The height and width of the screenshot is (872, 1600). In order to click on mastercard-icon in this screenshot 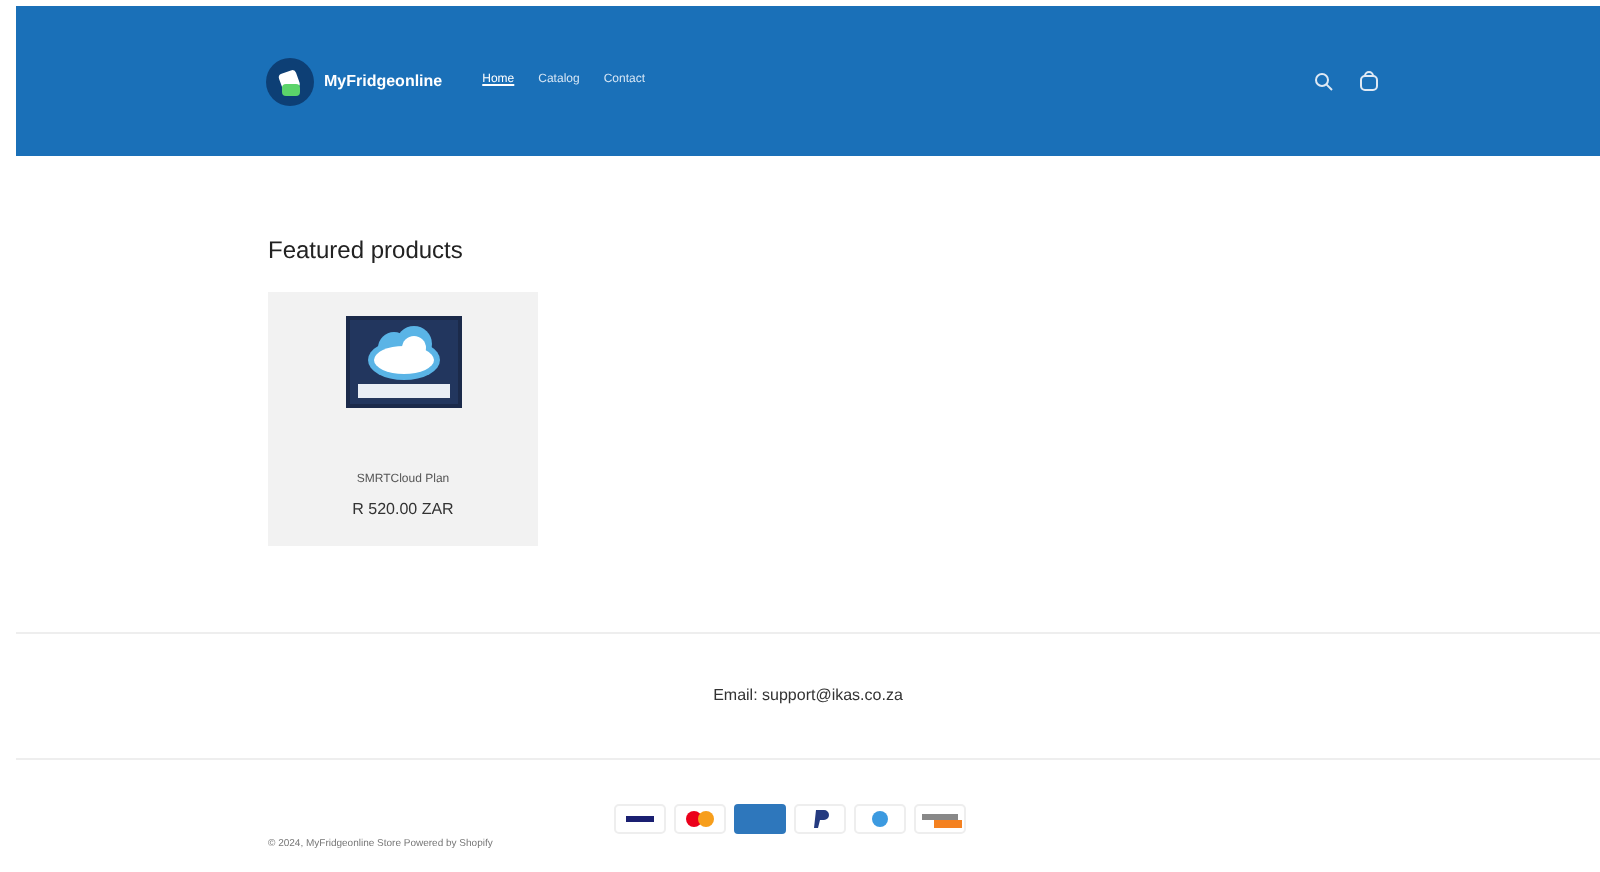, I will do `click(700, 819)`.